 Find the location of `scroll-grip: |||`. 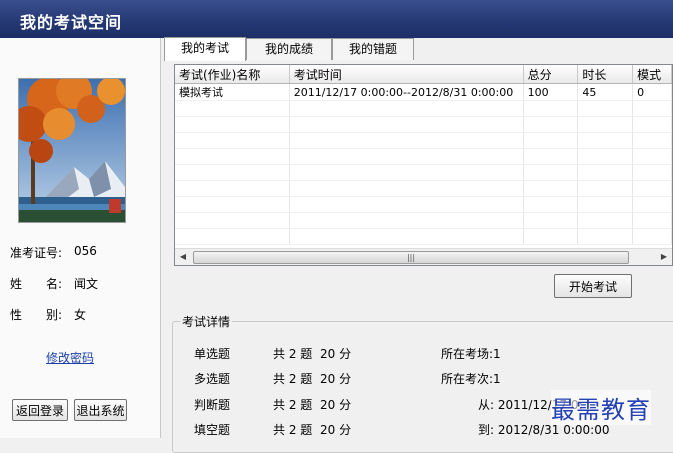

scroll-grip: ||| is located at coordinates (411, 257).